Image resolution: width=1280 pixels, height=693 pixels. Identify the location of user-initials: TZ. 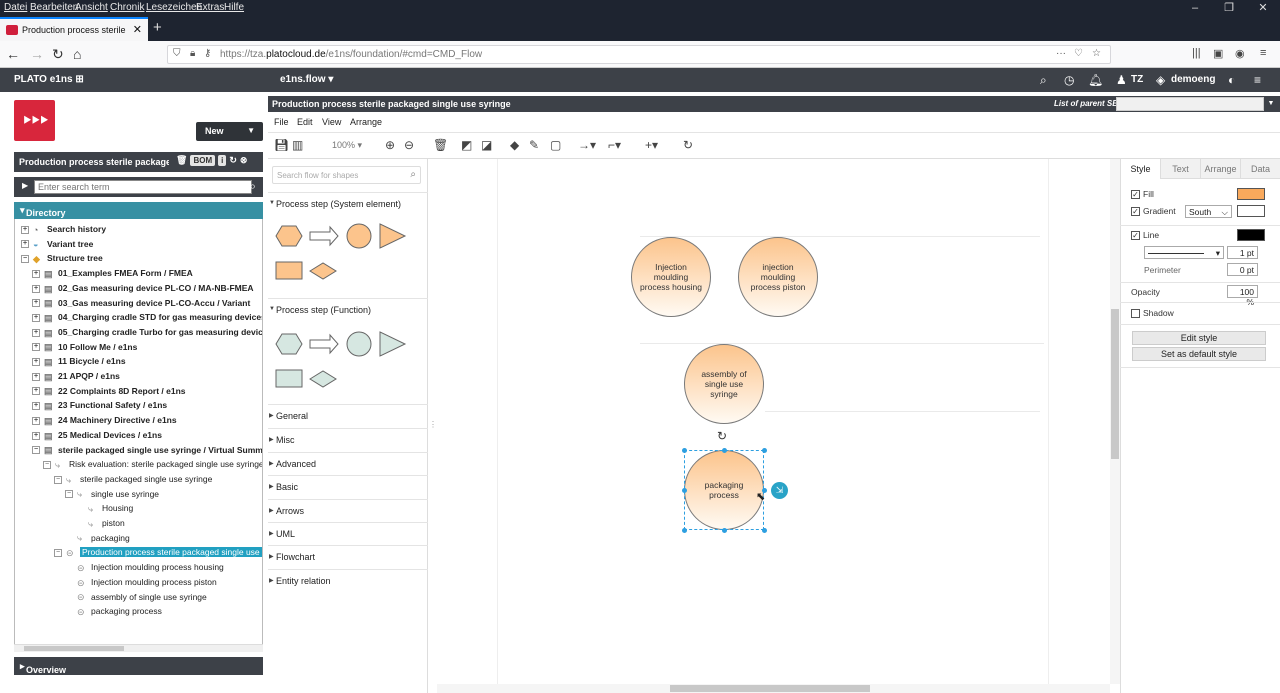
(1137, 79).